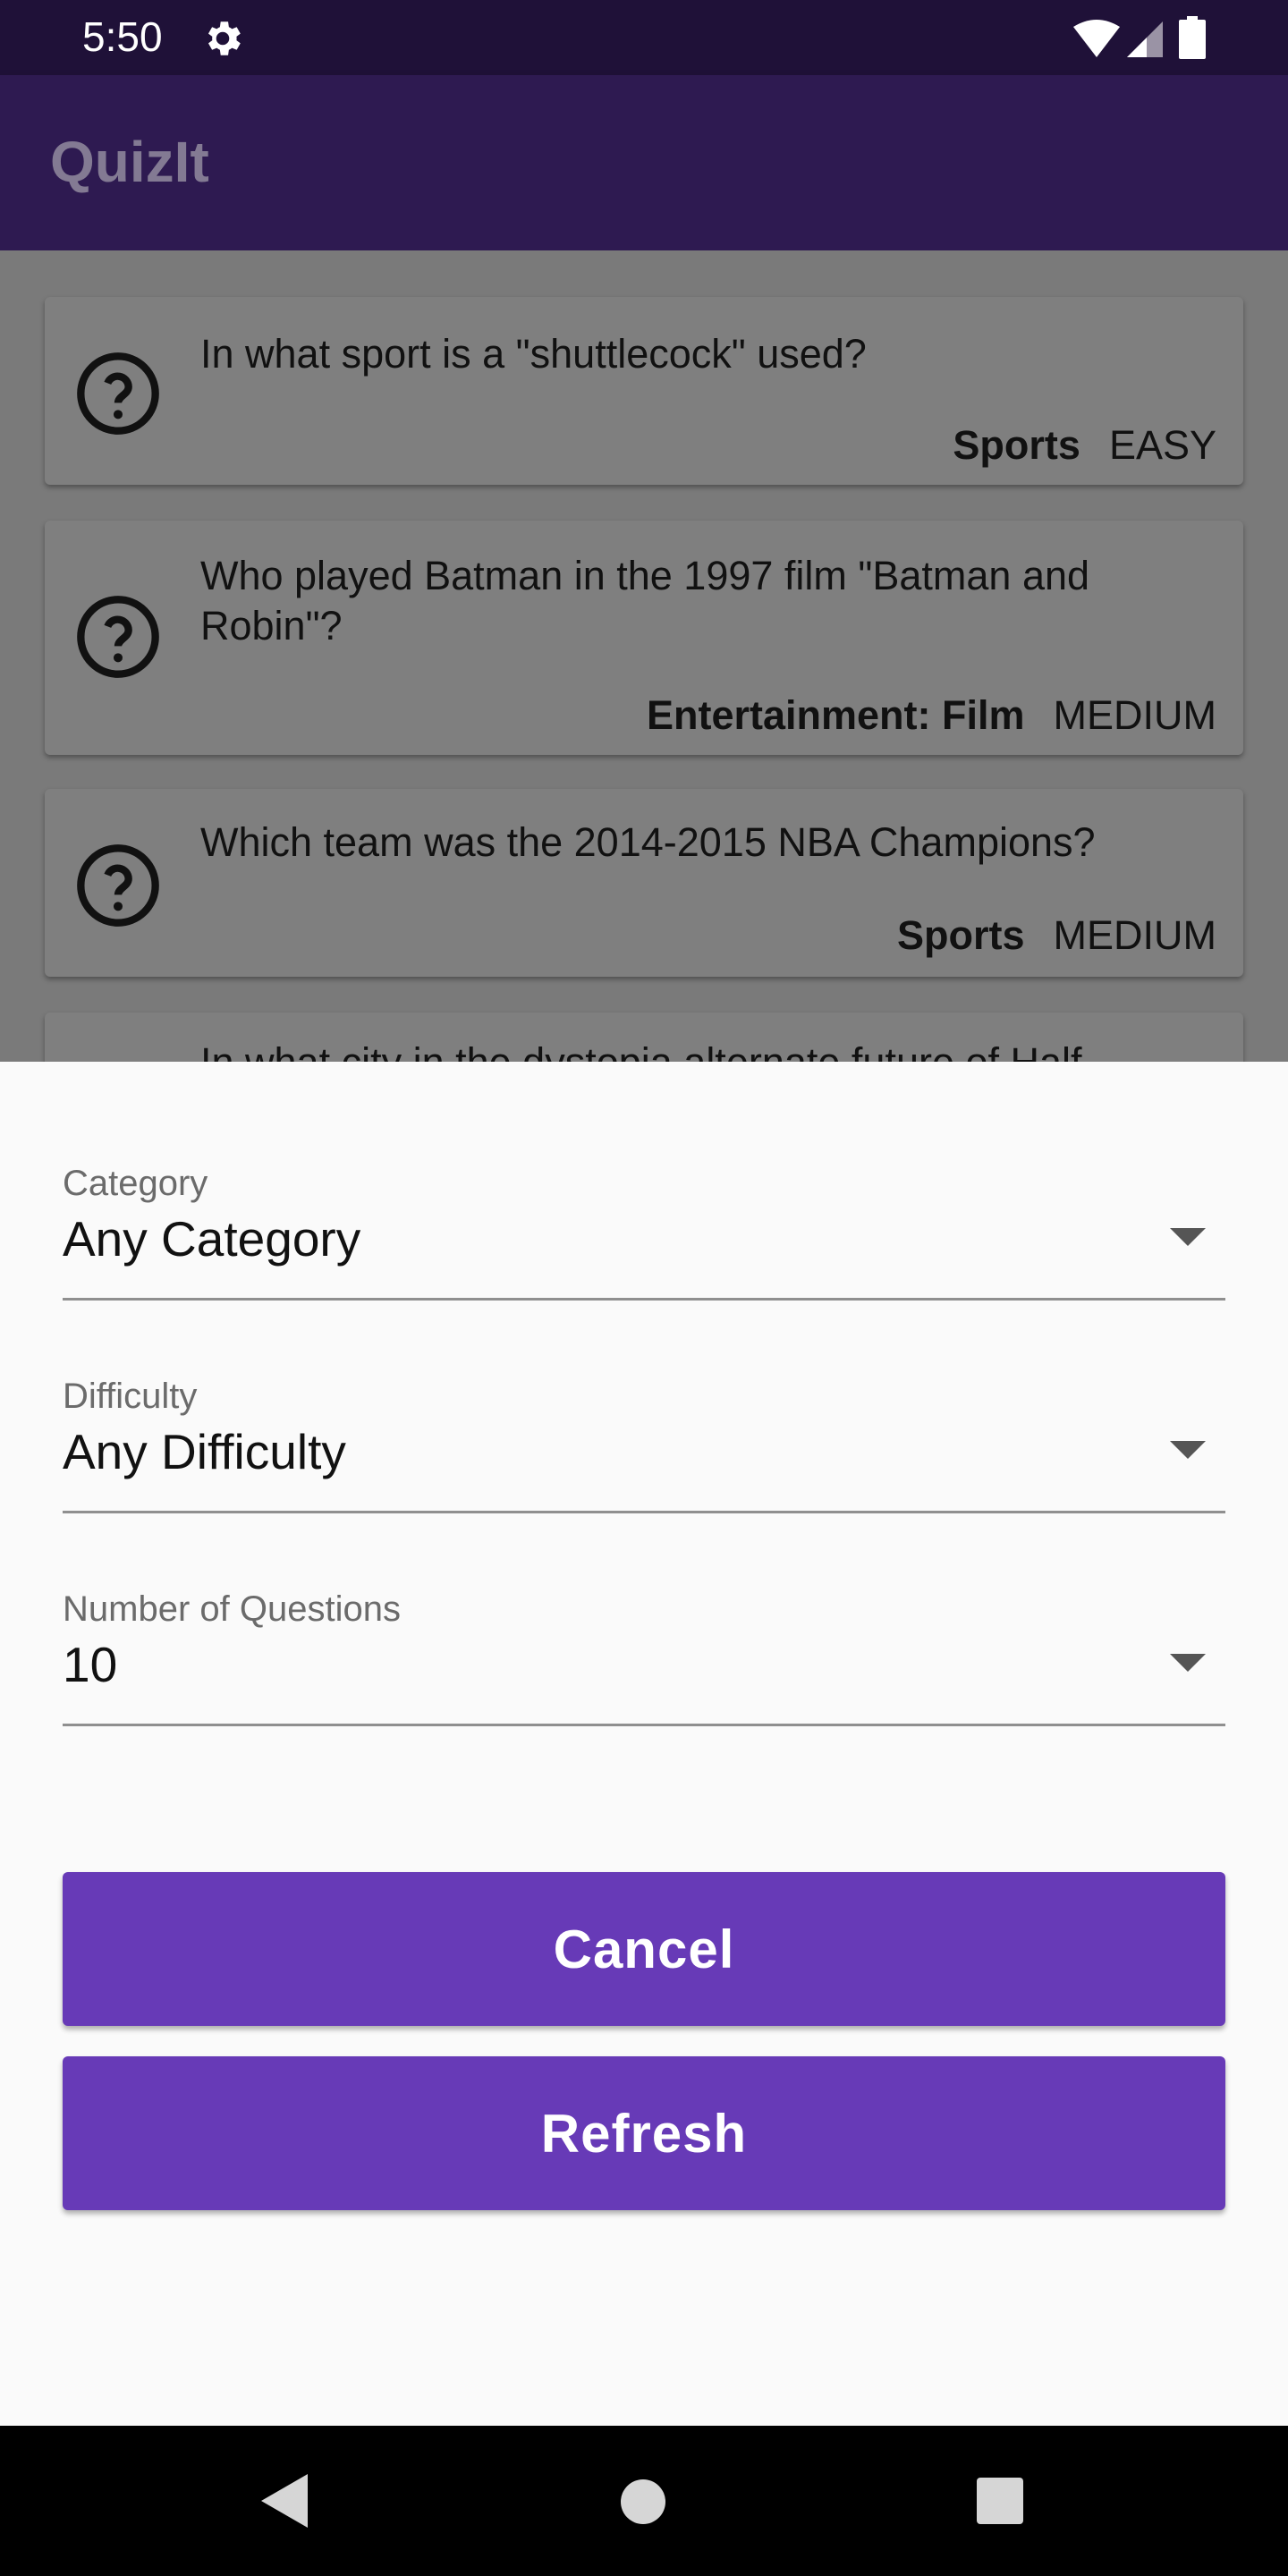 The height and width of the screenshot is (2576, 1288). I want to click on app-bar: QuizIt, so click(644, 162).